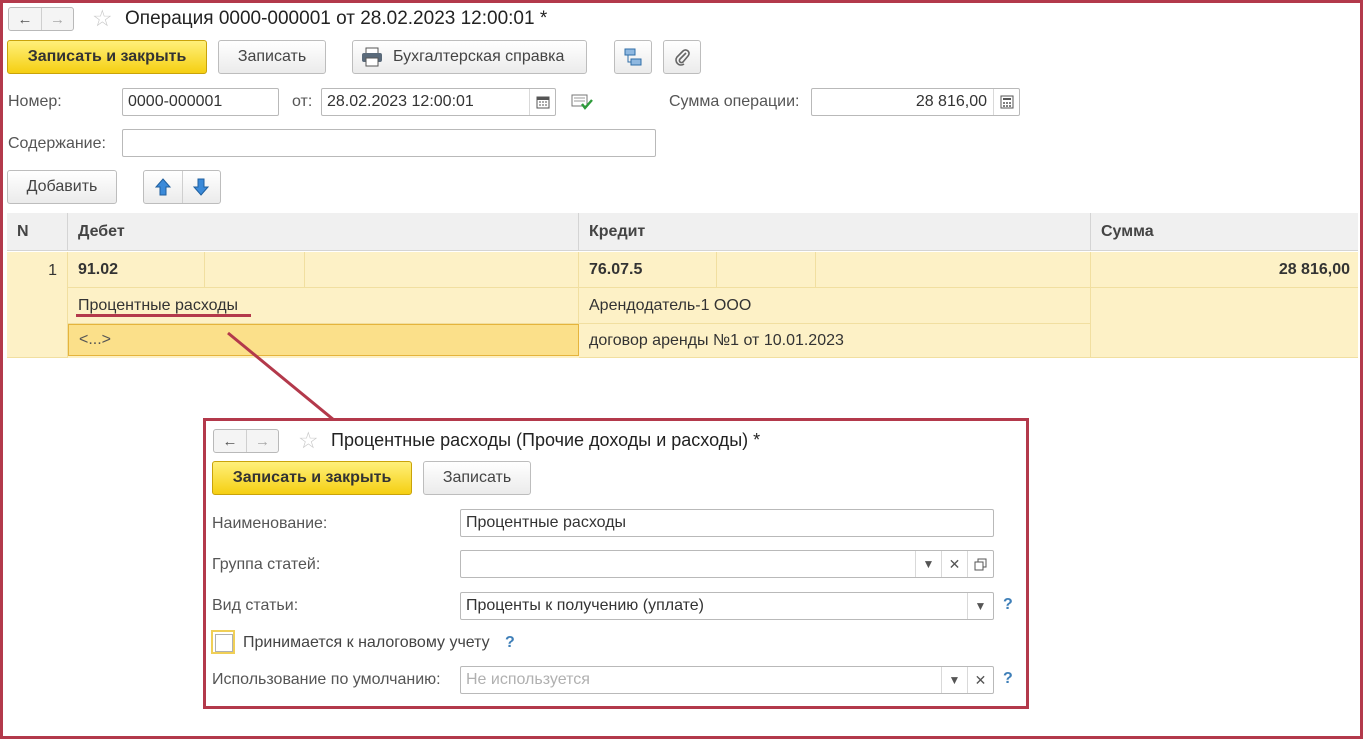 The width and height of the screenshot is (1363, 739). Describe the element at coordinates (980, 564) in the screenshot. I see `open-icon` at that location.